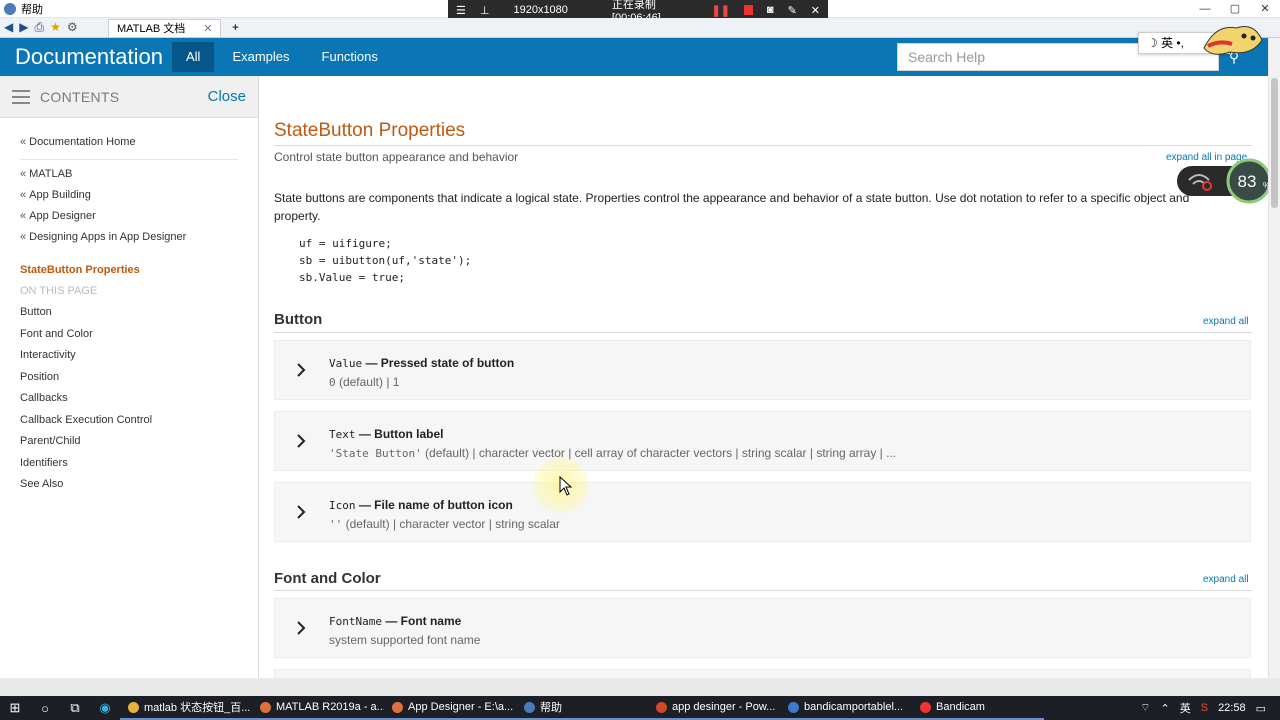 This screenshot has width=1280, height=720. I want to click on toc-item-position: Position, so click(129, 378).